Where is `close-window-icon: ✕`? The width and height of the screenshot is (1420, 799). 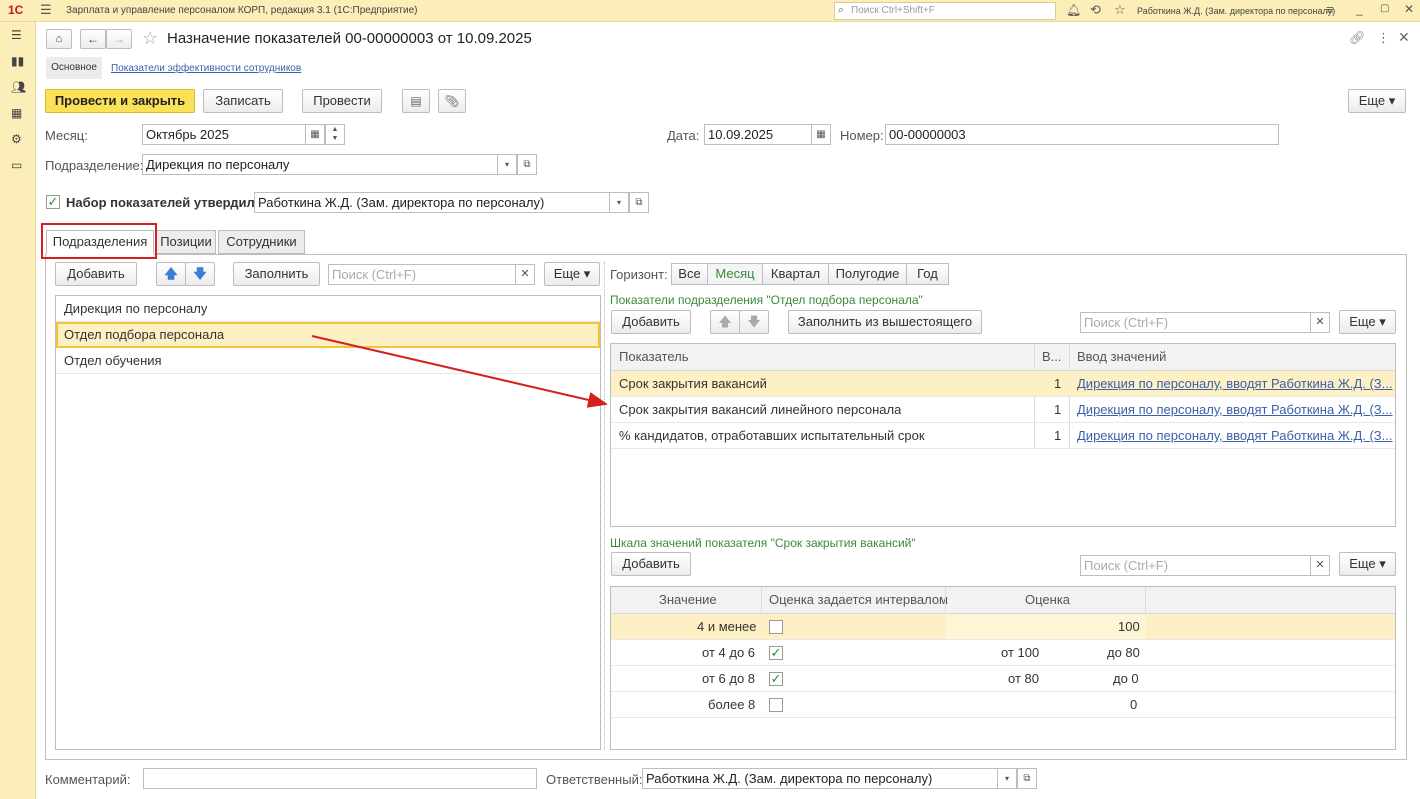 close-window-icon: ✕ is located at coordinates (1409, 9).